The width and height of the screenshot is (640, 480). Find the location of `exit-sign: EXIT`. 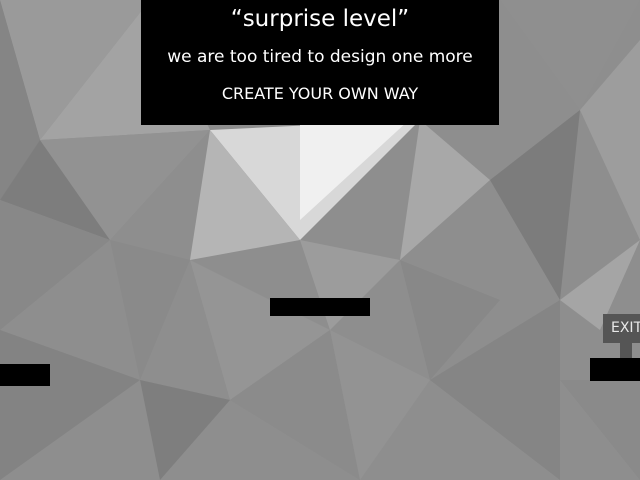

exit-sign: EXIT is located at coordinates (621, 328).